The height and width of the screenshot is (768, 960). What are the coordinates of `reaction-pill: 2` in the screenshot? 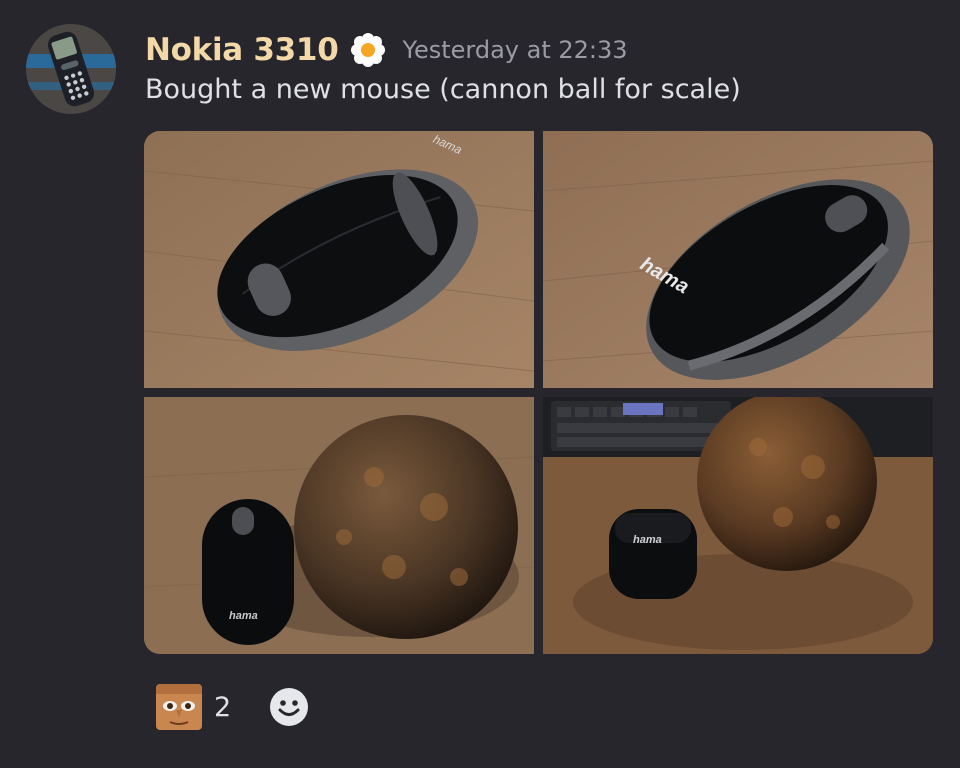 It's located at (193, 707).